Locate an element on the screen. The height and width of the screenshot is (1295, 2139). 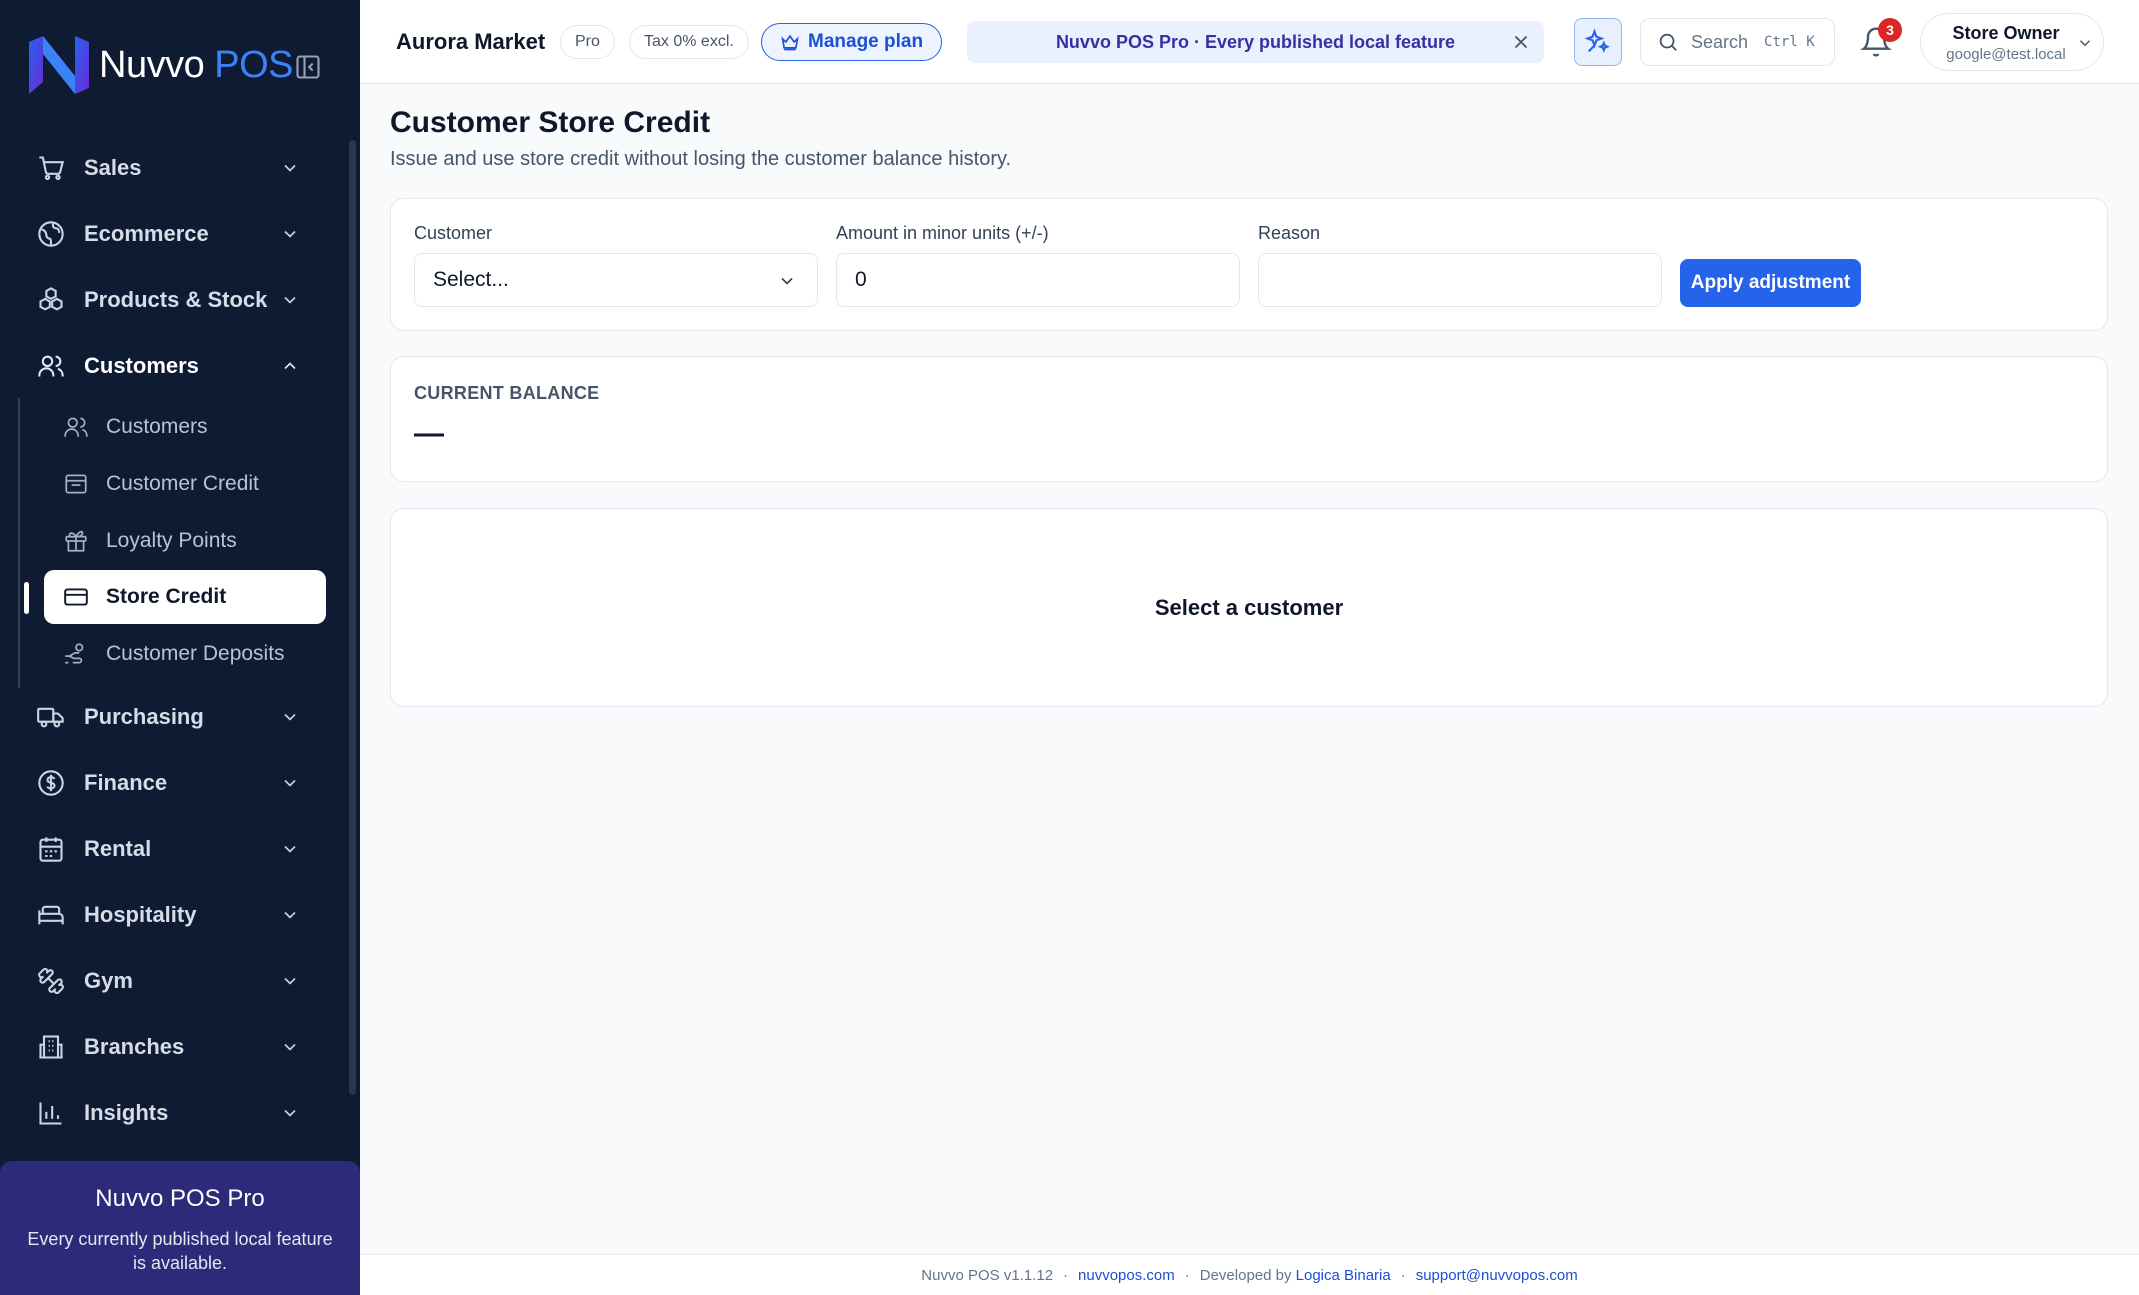
balance-label: CURRENT BALANCE is located at coordinates (507, 393).